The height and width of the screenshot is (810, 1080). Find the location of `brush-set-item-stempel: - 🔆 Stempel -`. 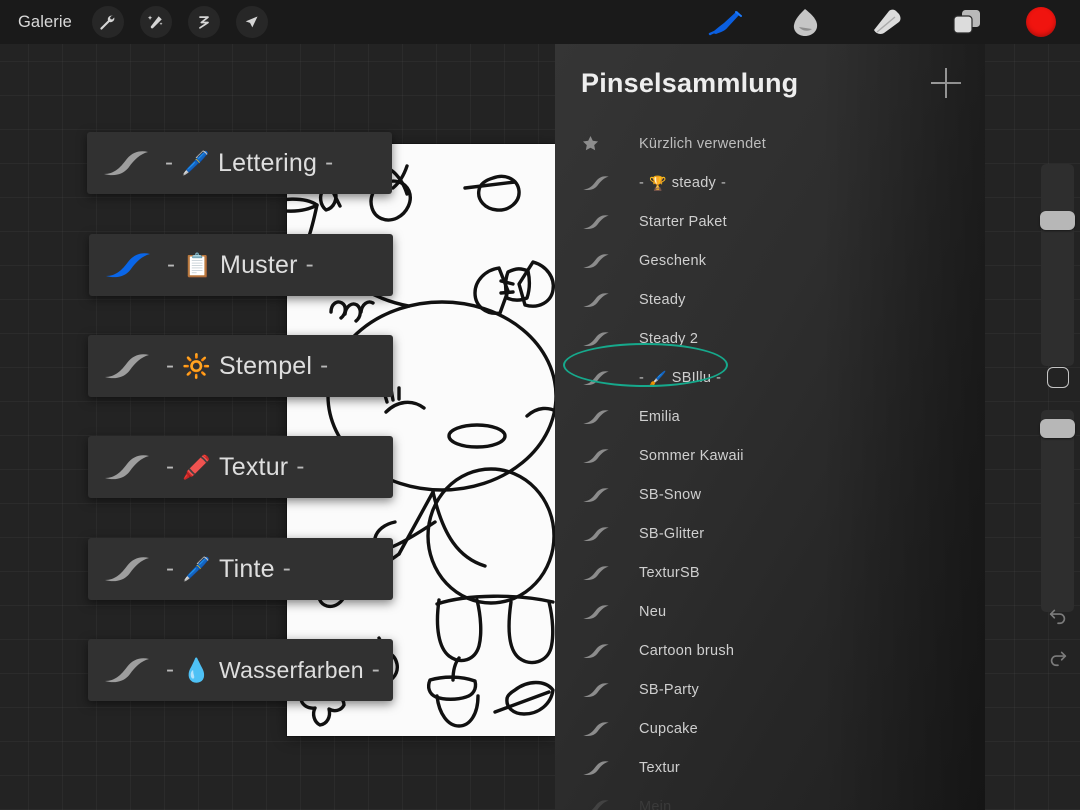

brush-set-item-stempel: - 🔆 Stempel - is located at coordinates (240, 366).